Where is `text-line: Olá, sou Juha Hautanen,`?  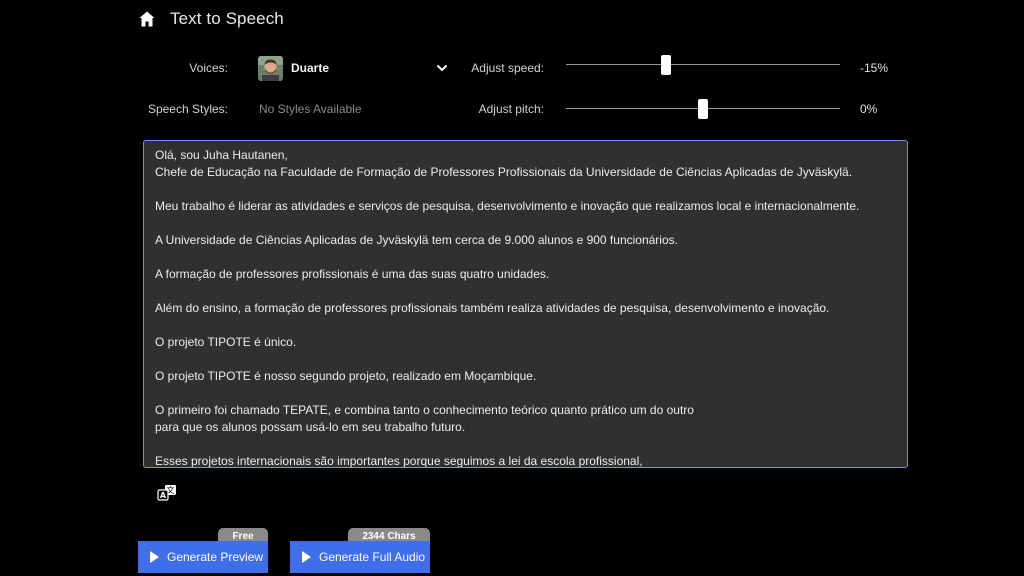
text-line: Olá, sou Juha Hautanen, is located at coordinates (221, 155).